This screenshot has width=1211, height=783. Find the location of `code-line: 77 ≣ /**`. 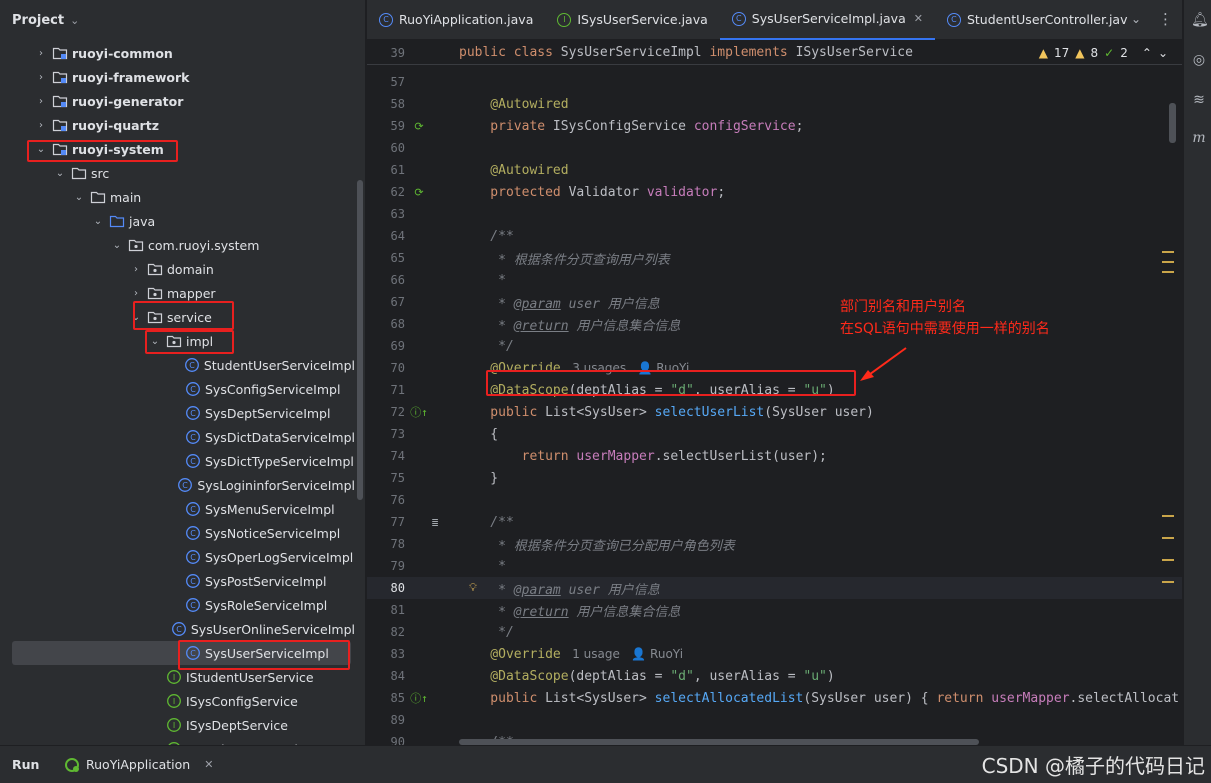

code-line: 77 ≣ /** is located at coordinates (774, 522).